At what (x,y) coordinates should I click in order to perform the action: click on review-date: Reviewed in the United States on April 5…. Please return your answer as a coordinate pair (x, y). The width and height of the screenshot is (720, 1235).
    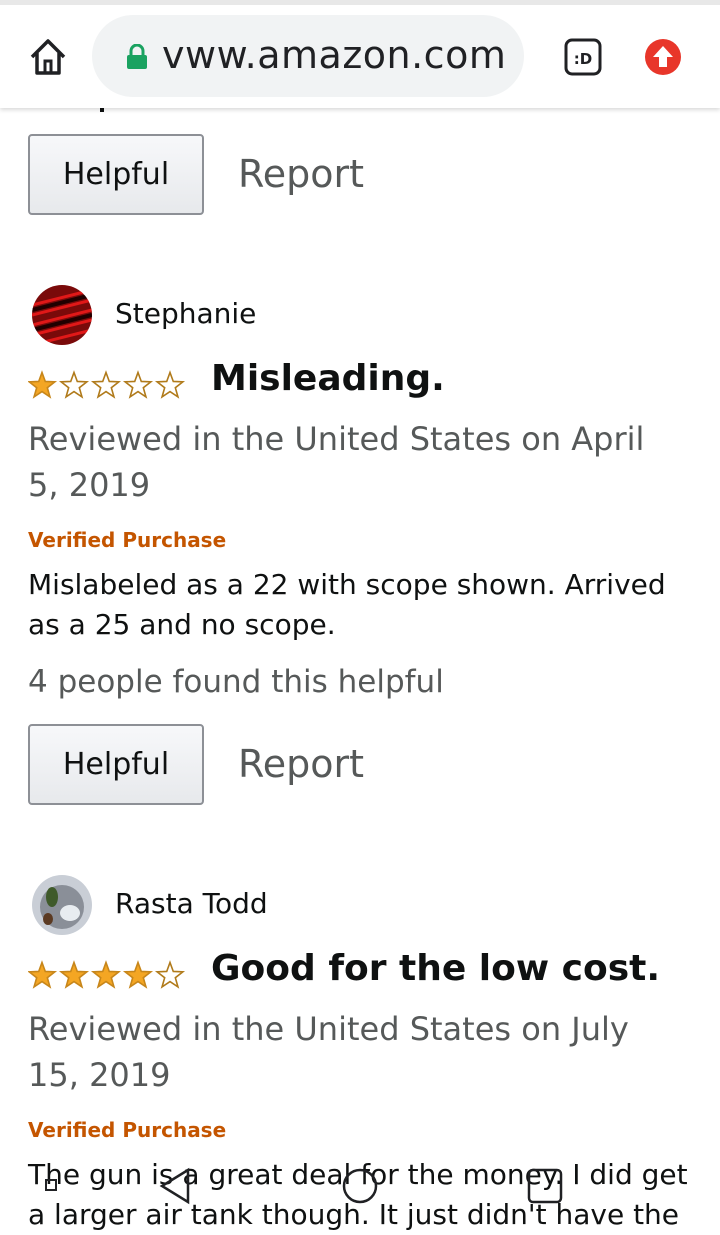
    Looking at the image, I should click on (336, 462).